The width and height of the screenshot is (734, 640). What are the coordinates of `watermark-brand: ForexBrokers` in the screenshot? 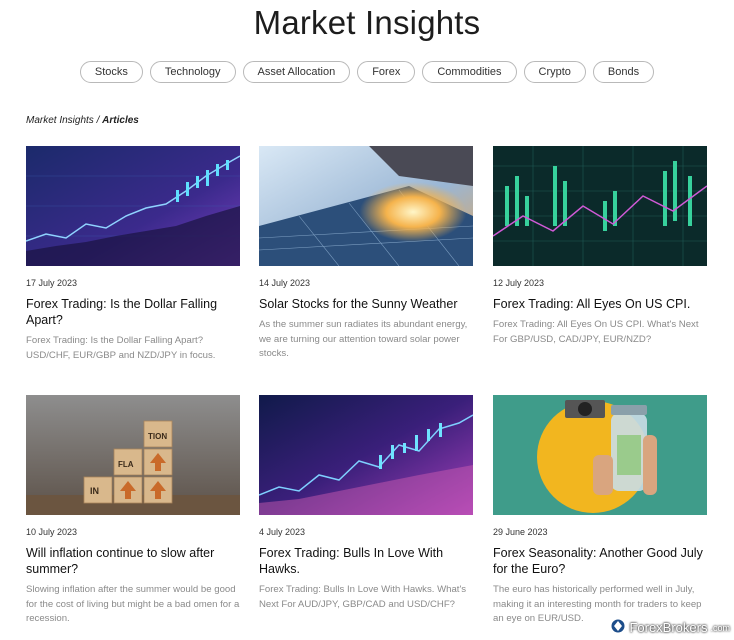 It's located at (668, 627).